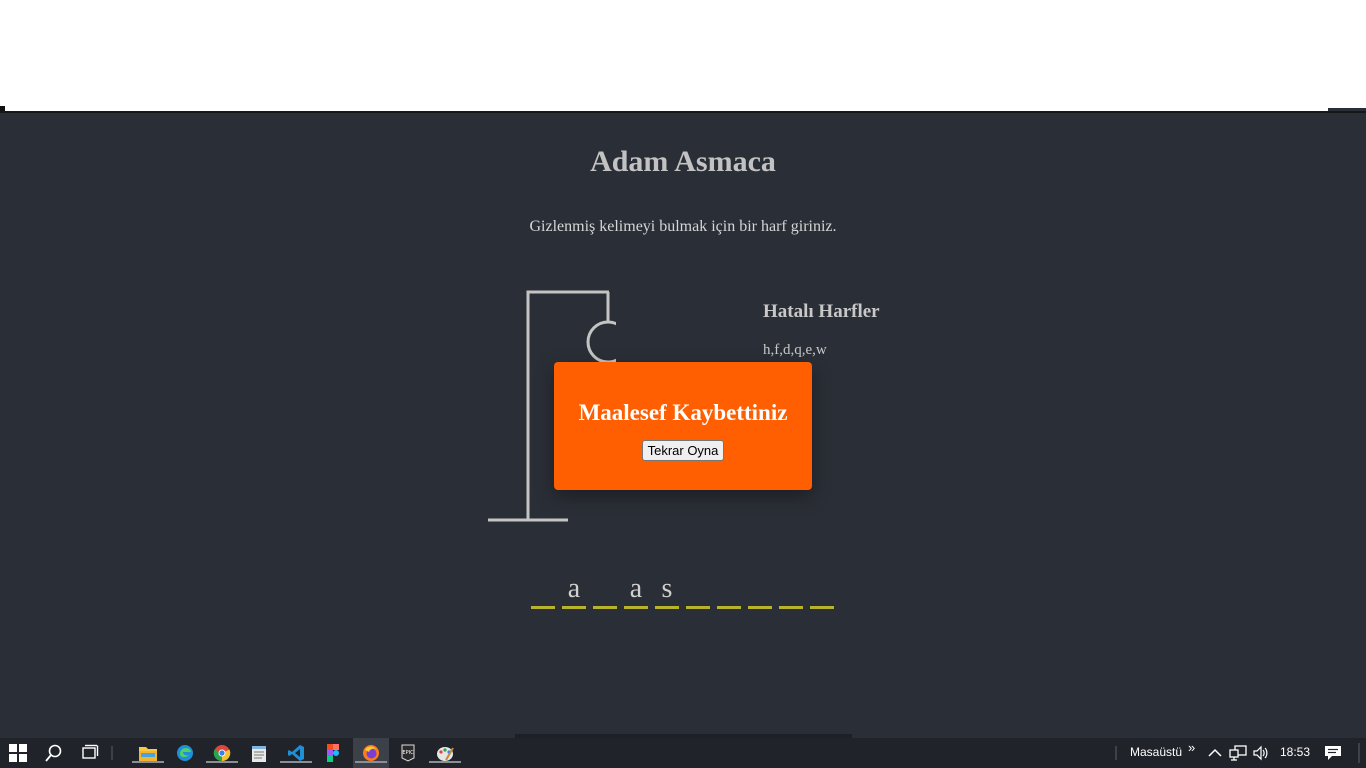  What do you see at coordinates (683, 426) in the screenshot?
I see `game-over-popup: Maalesef Kaybettiniz Tekrar Oyna` at bounding box center [683, 426].